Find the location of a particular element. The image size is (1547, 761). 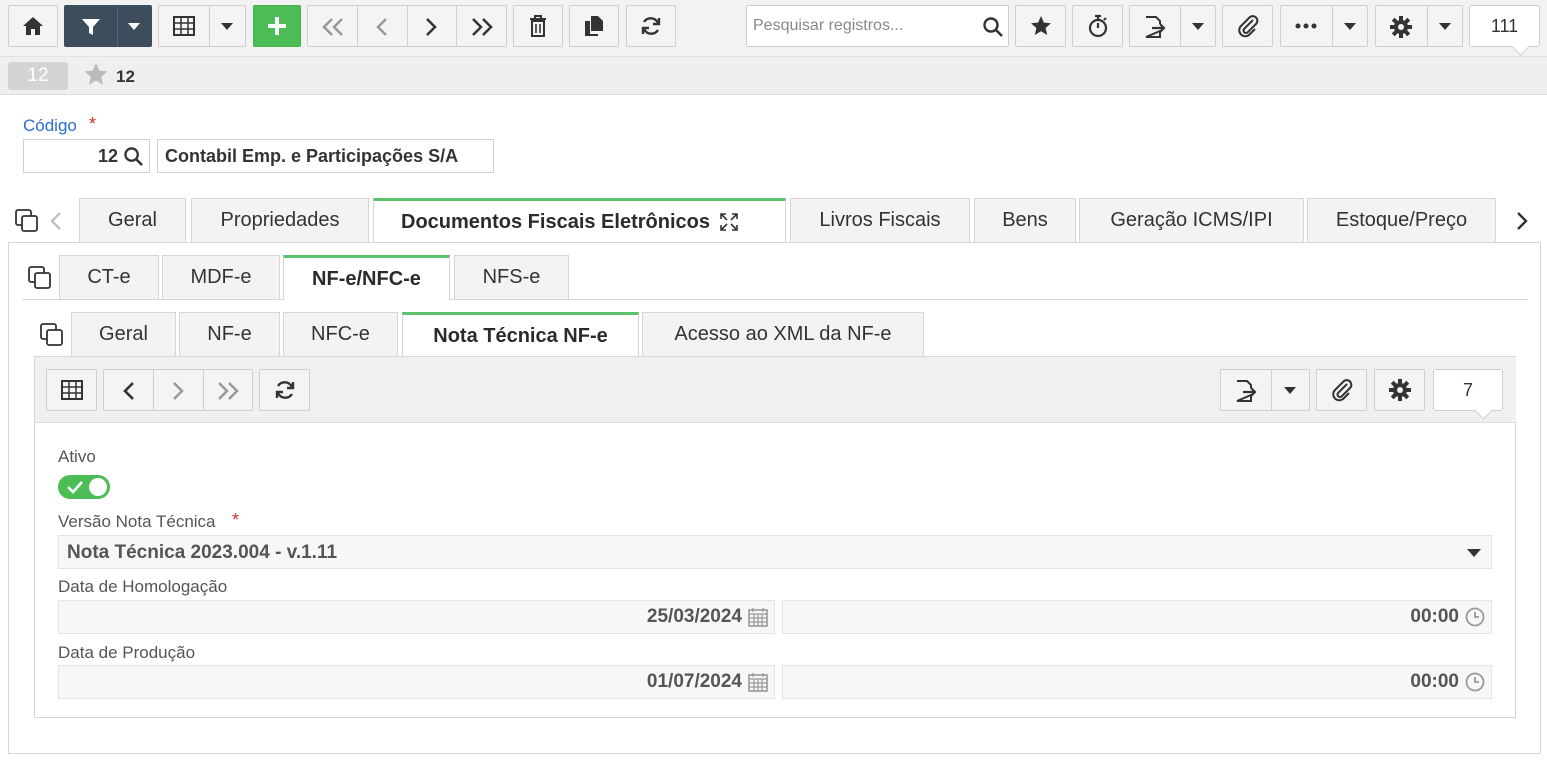

main-toolbar: 111 is located at coordinates (773, 28).